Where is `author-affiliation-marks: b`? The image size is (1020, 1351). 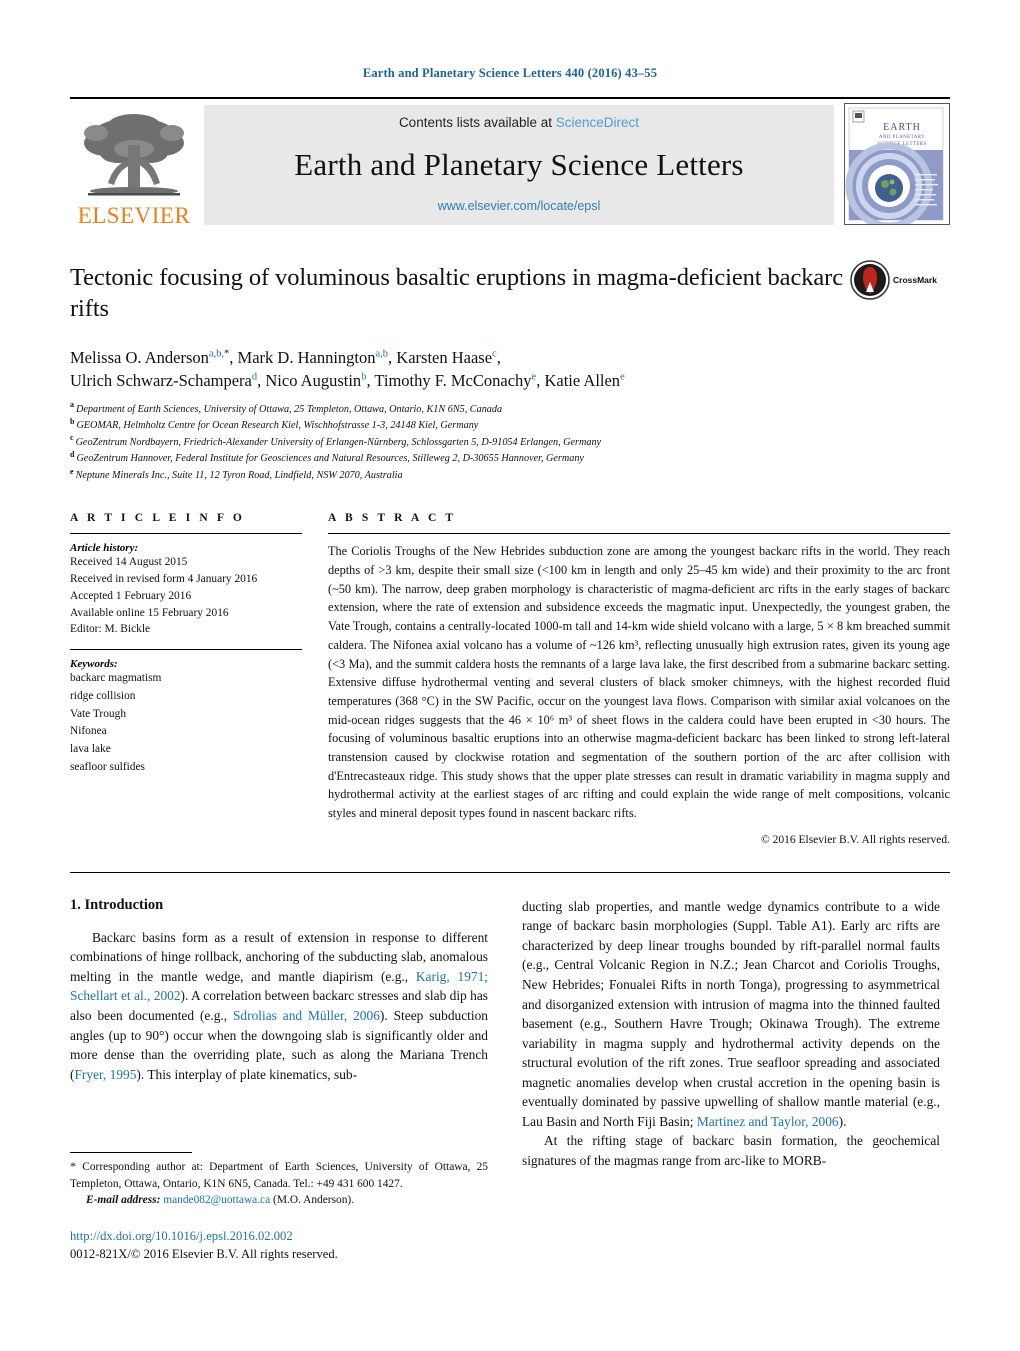
author-affiliation-marks: b is located at coordinates (364, 377).